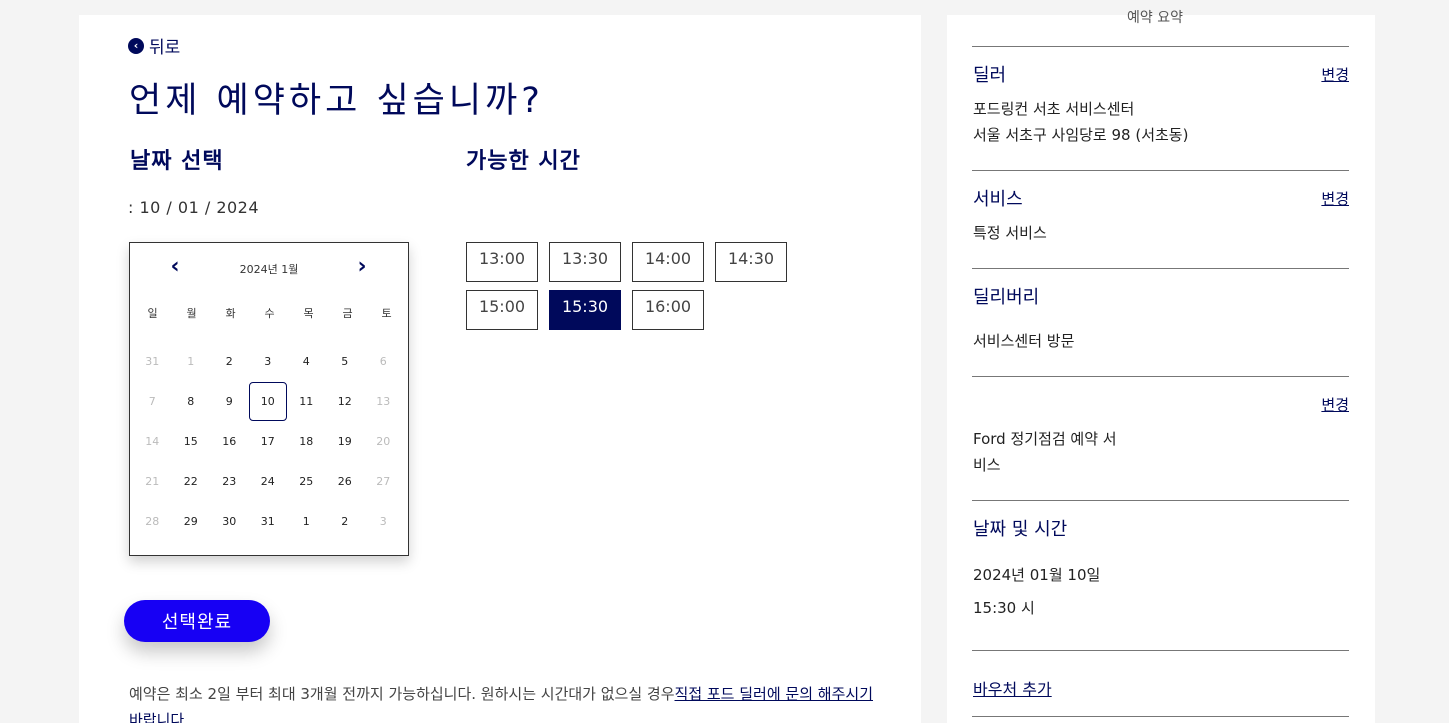 Image resolution: width=1449 pixels, height=723 pixels. I want to click on calendar-day: 21, so click(152, 481).